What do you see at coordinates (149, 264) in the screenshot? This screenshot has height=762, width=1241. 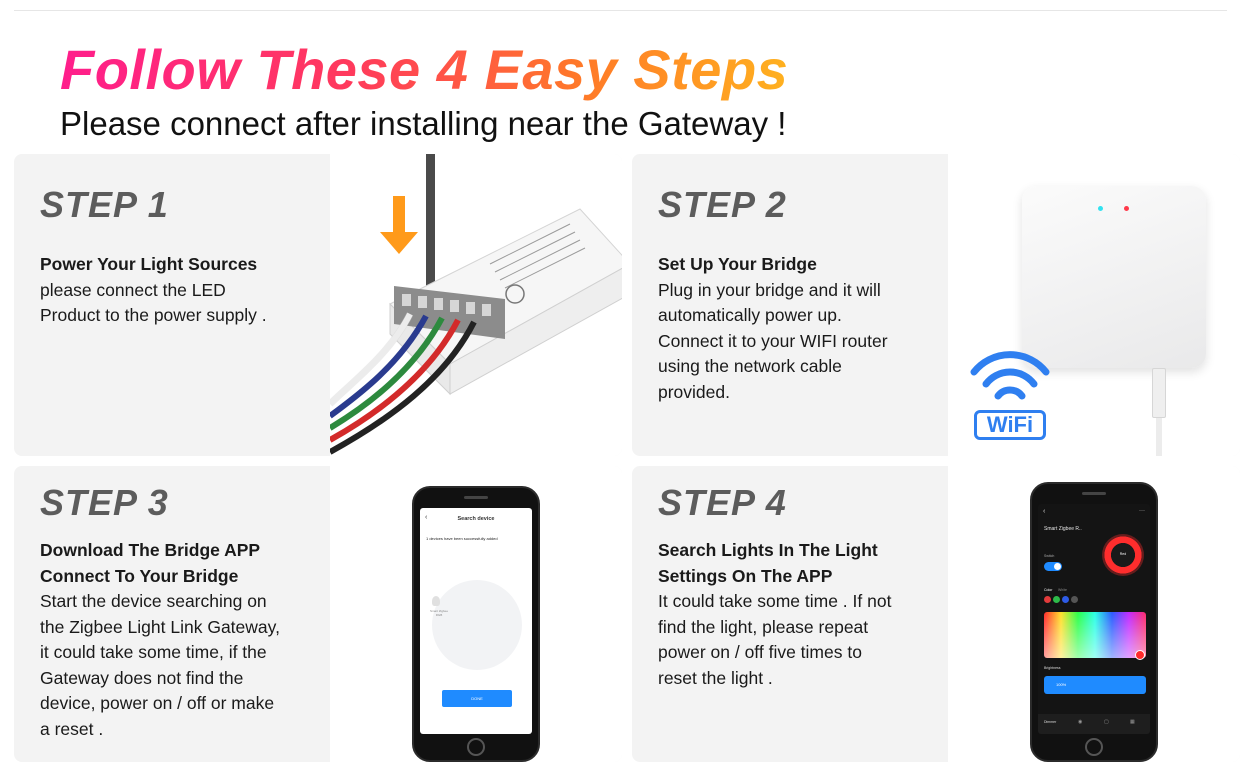 I see `step-1-heading: Power Your Light Sources` at bounding box center [149, 264].